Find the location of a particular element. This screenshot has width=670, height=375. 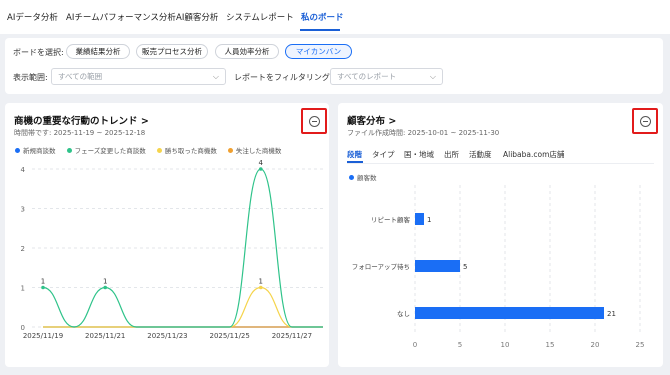

data-label: 21 is located at coordinates (611, 314).